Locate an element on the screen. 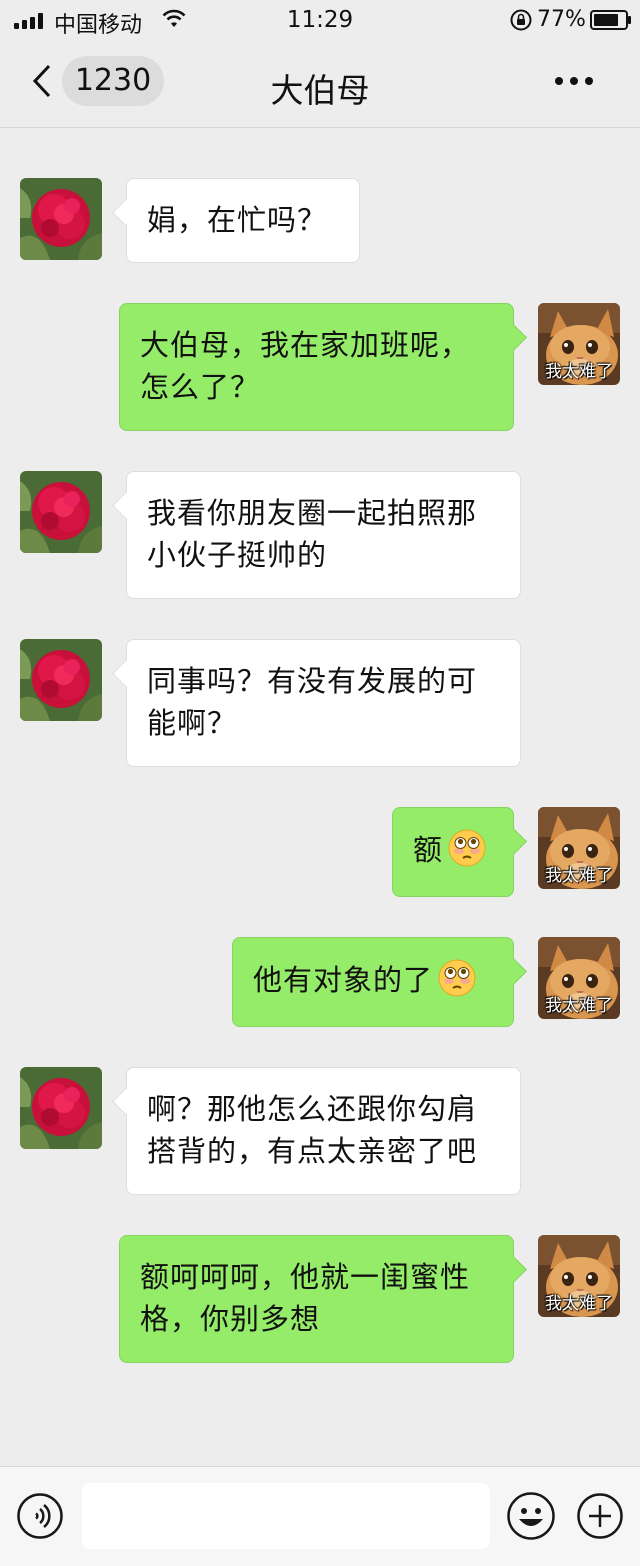 The image size is (640, 1566). chat-title: 大伯母 is located at coordinates (320, 90).